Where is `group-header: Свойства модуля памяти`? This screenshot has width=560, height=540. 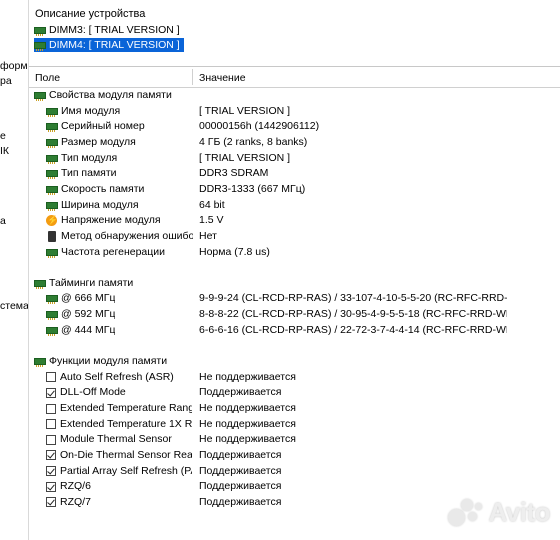
group-header: Свойства модуля памяти is located at coordinates (294, 95).